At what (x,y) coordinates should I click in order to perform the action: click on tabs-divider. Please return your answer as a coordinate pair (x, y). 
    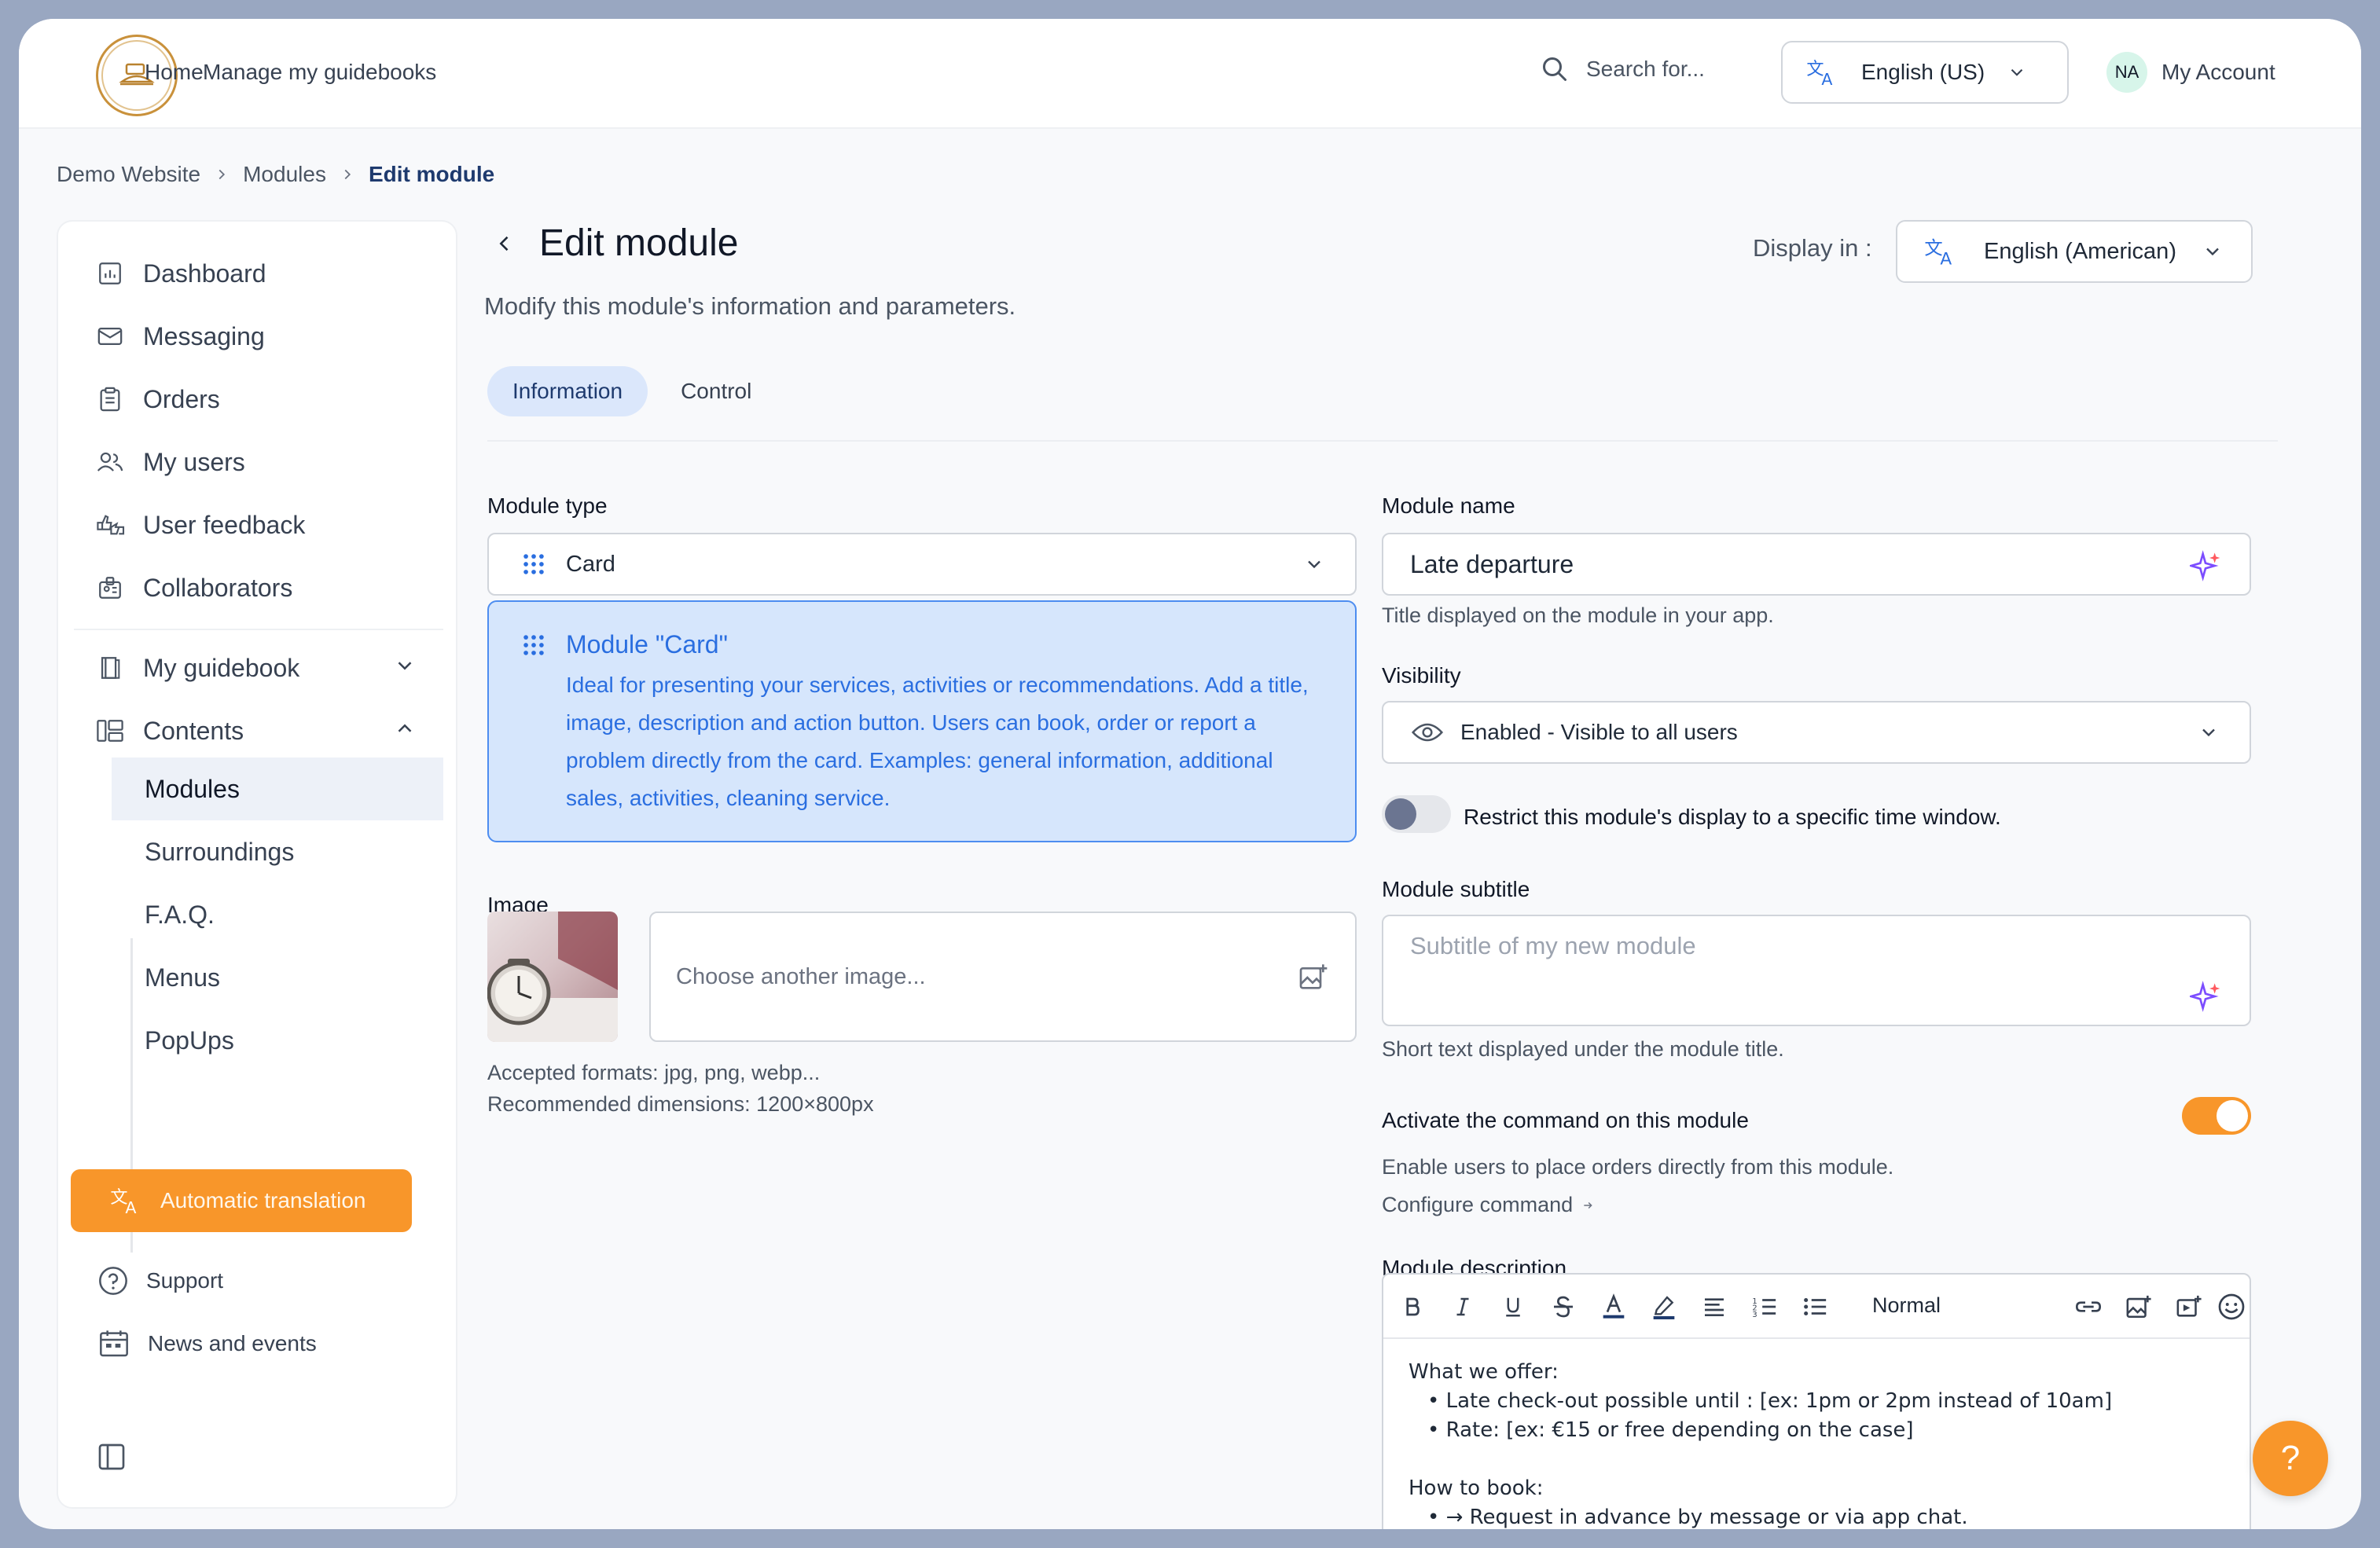
    Looking at the image, I should click on (1382, 441).